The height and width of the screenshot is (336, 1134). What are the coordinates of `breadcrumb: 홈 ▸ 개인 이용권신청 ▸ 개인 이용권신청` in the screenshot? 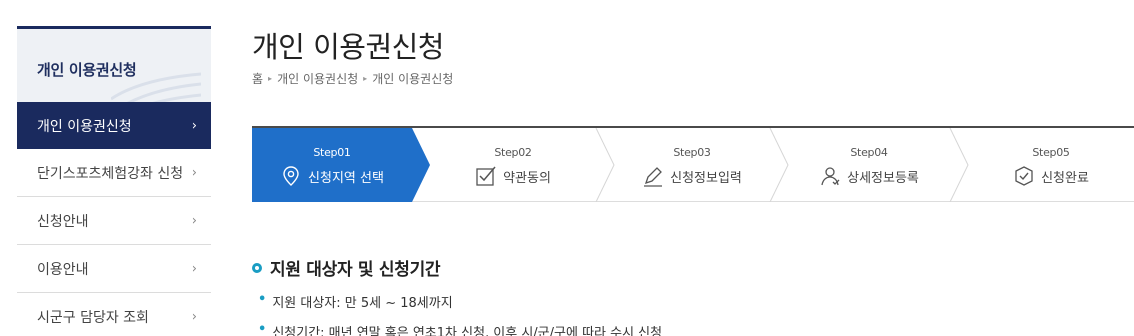 It's located at (352, 78).